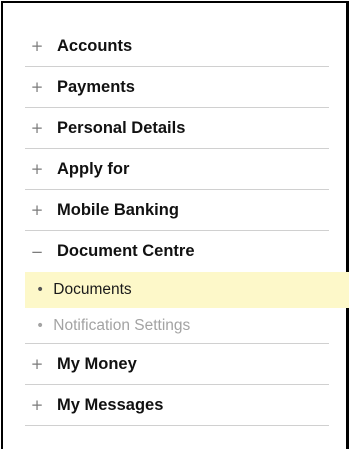 The height and width of the screenshot is (454, 355). Describe the element at coordinates (122, 325) in the screenshot. I see `submenu-item-label: Notification Settings` at that location.